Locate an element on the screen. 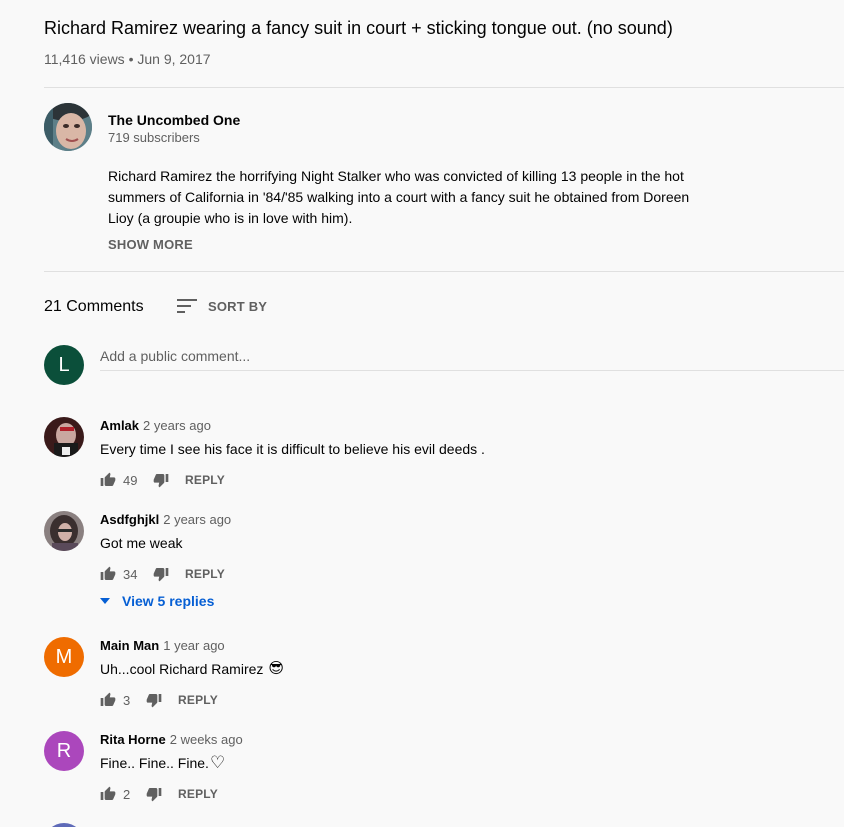 The width and height of the screenshot is (844, 827). comment-text-row: Uh...cool Richard Ramirez 😎 is located at coordinates (192, 669).